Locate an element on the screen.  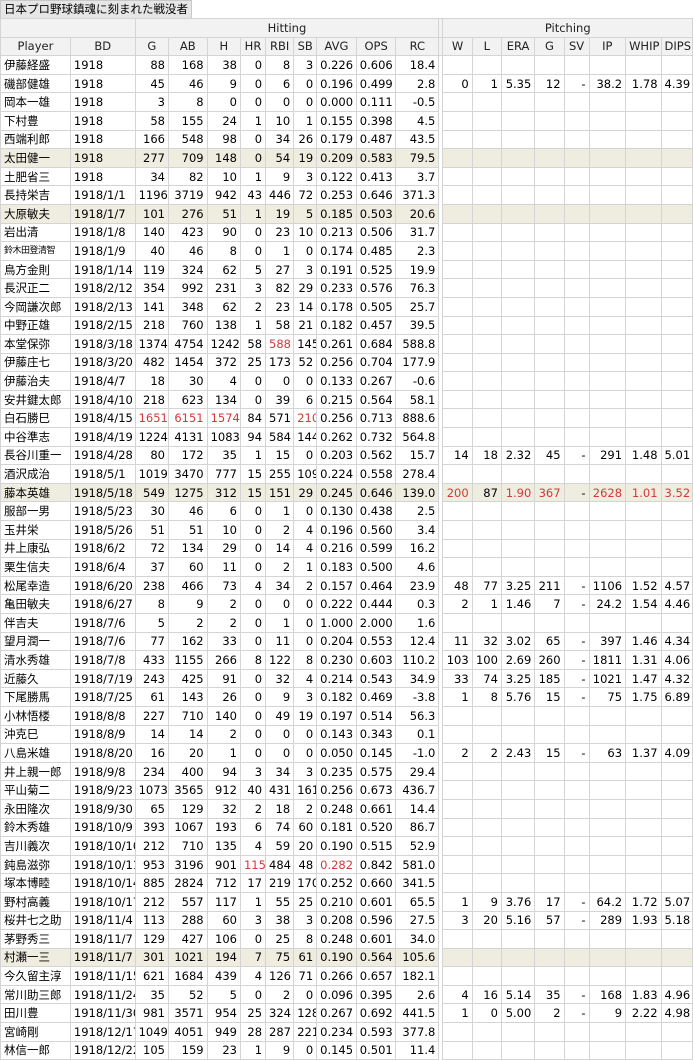
hitting-sb-cell: 19 is located at coordinates (305, 158).